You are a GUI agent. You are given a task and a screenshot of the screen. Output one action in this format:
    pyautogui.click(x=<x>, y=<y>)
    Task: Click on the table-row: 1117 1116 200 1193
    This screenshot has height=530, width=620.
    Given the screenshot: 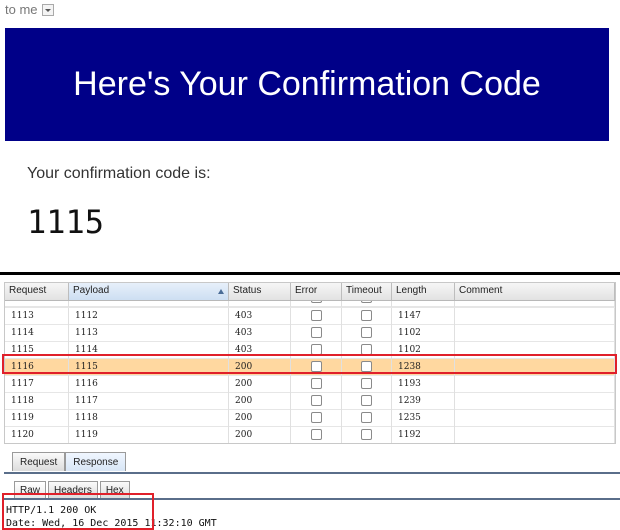 What is the action you would take?
    pyautogui.click(x=310, y=384)
    